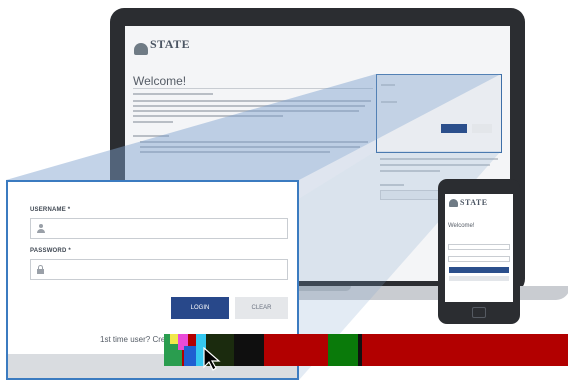 This screenshot has height=386, width=568. I want to click on phone-tree-logo-icon, so click(453, 203).